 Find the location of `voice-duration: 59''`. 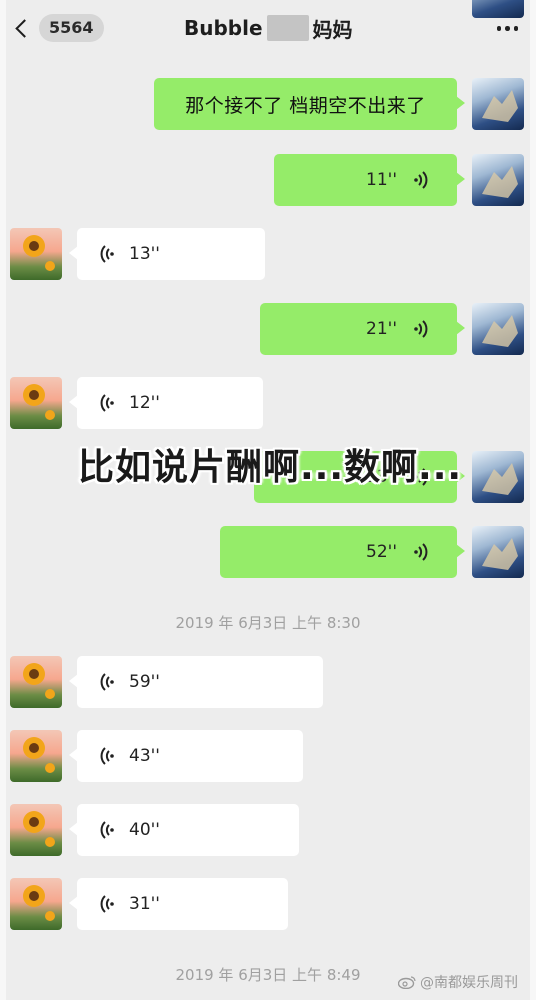

voice-duration: 59'' is located at coordinates (144, 682).